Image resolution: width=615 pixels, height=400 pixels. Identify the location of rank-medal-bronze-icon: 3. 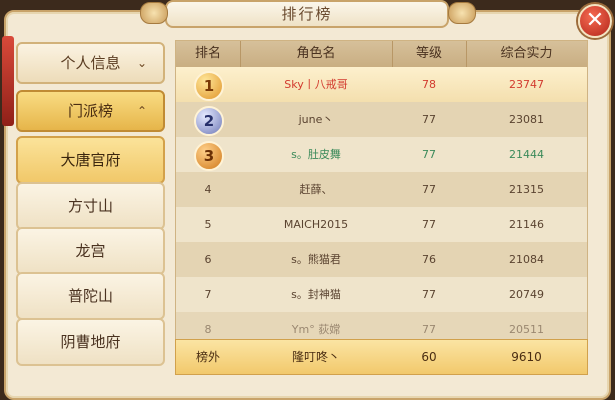
(209, 156).